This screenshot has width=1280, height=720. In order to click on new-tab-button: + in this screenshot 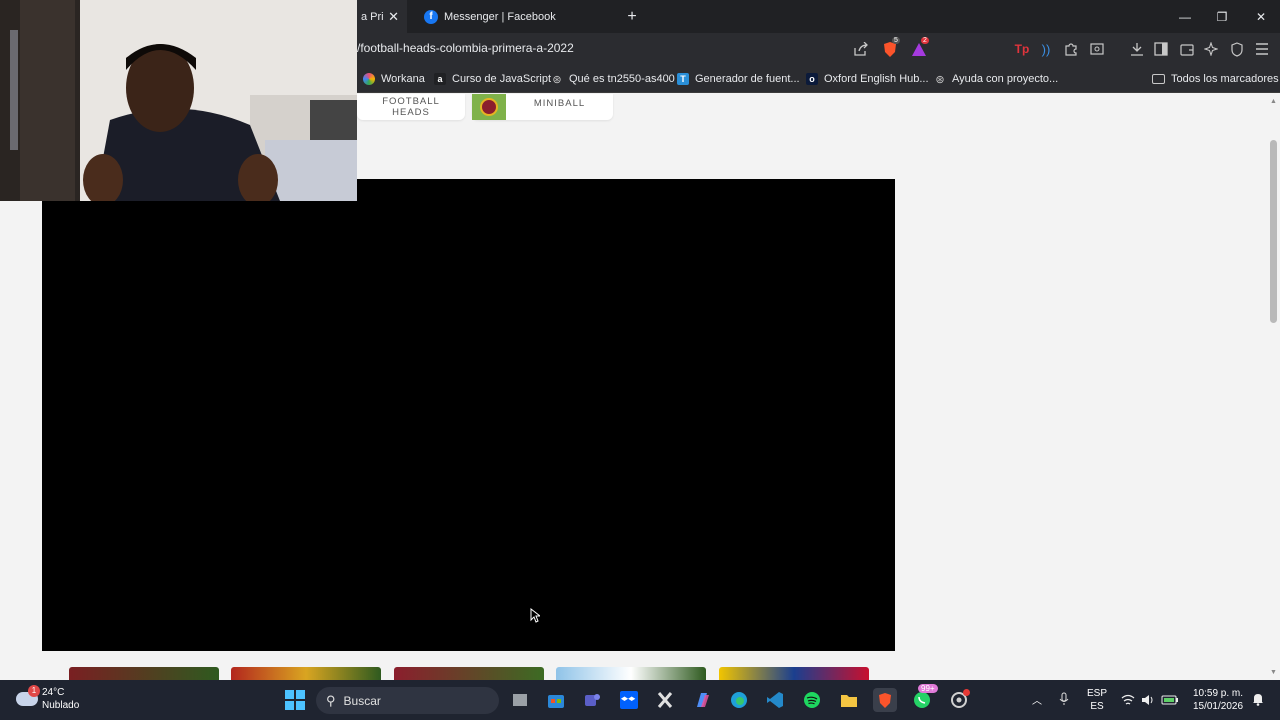, I will do `click(632, 16)`.